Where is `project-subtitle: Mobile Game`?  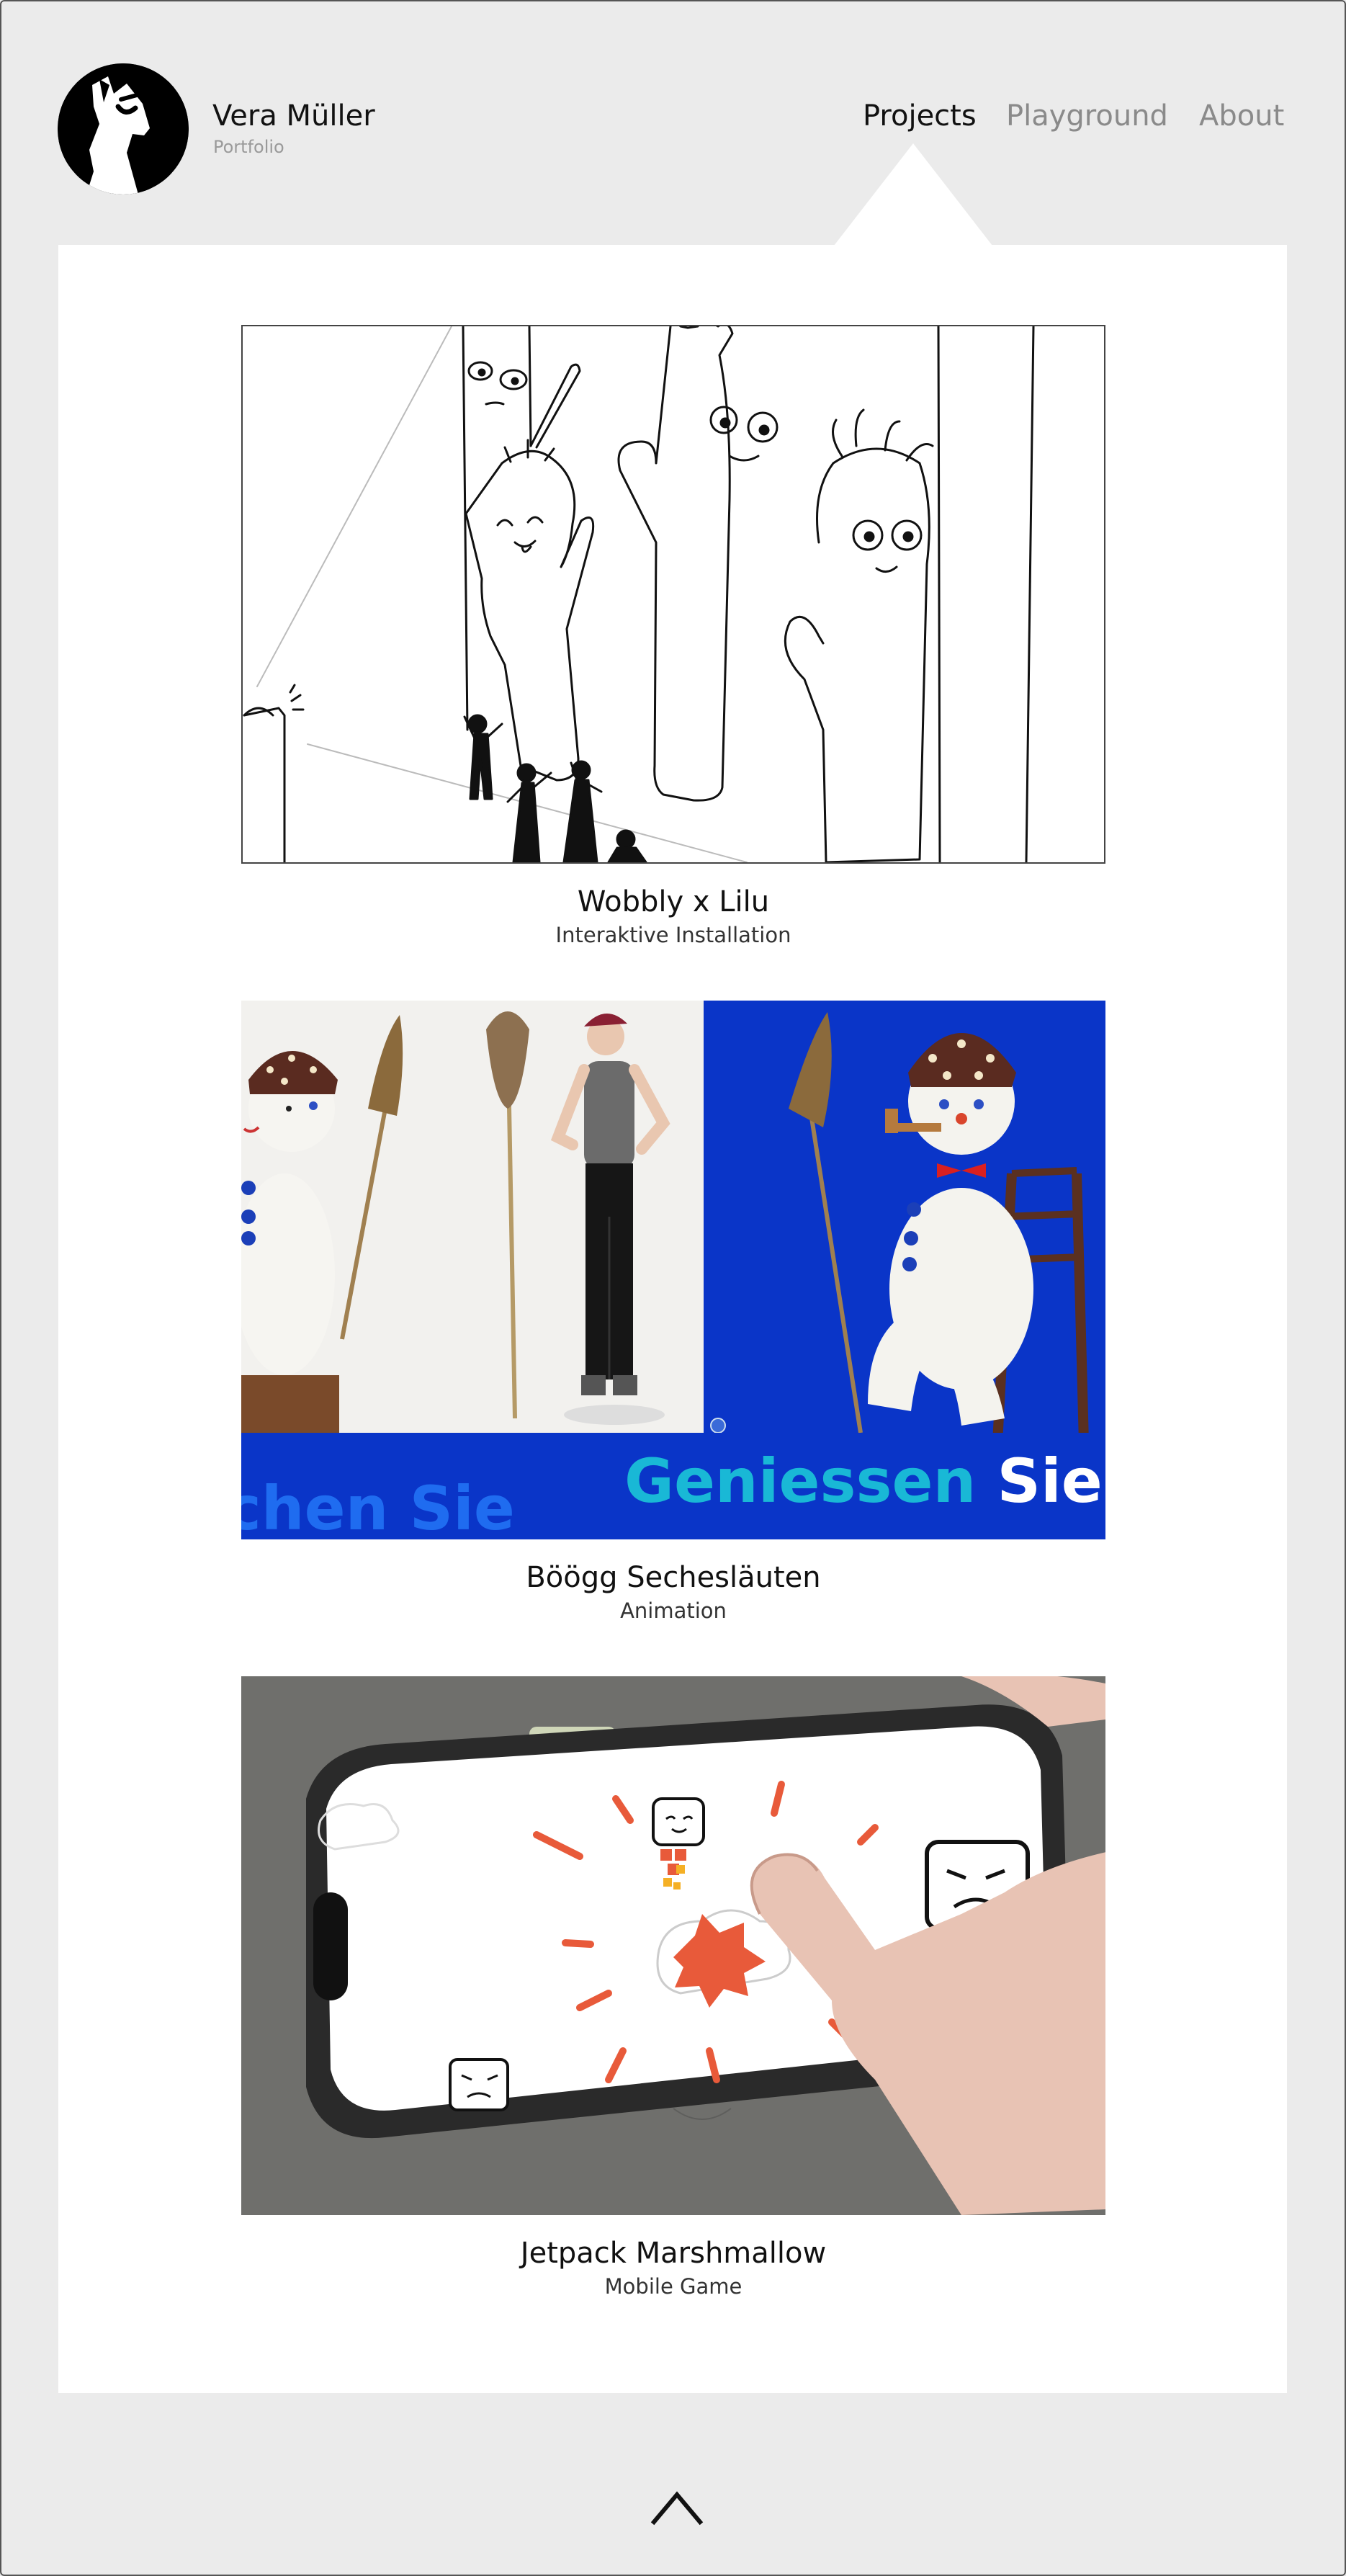 project-subtitle: Mobile Game is located at coordinates (673, 2286).